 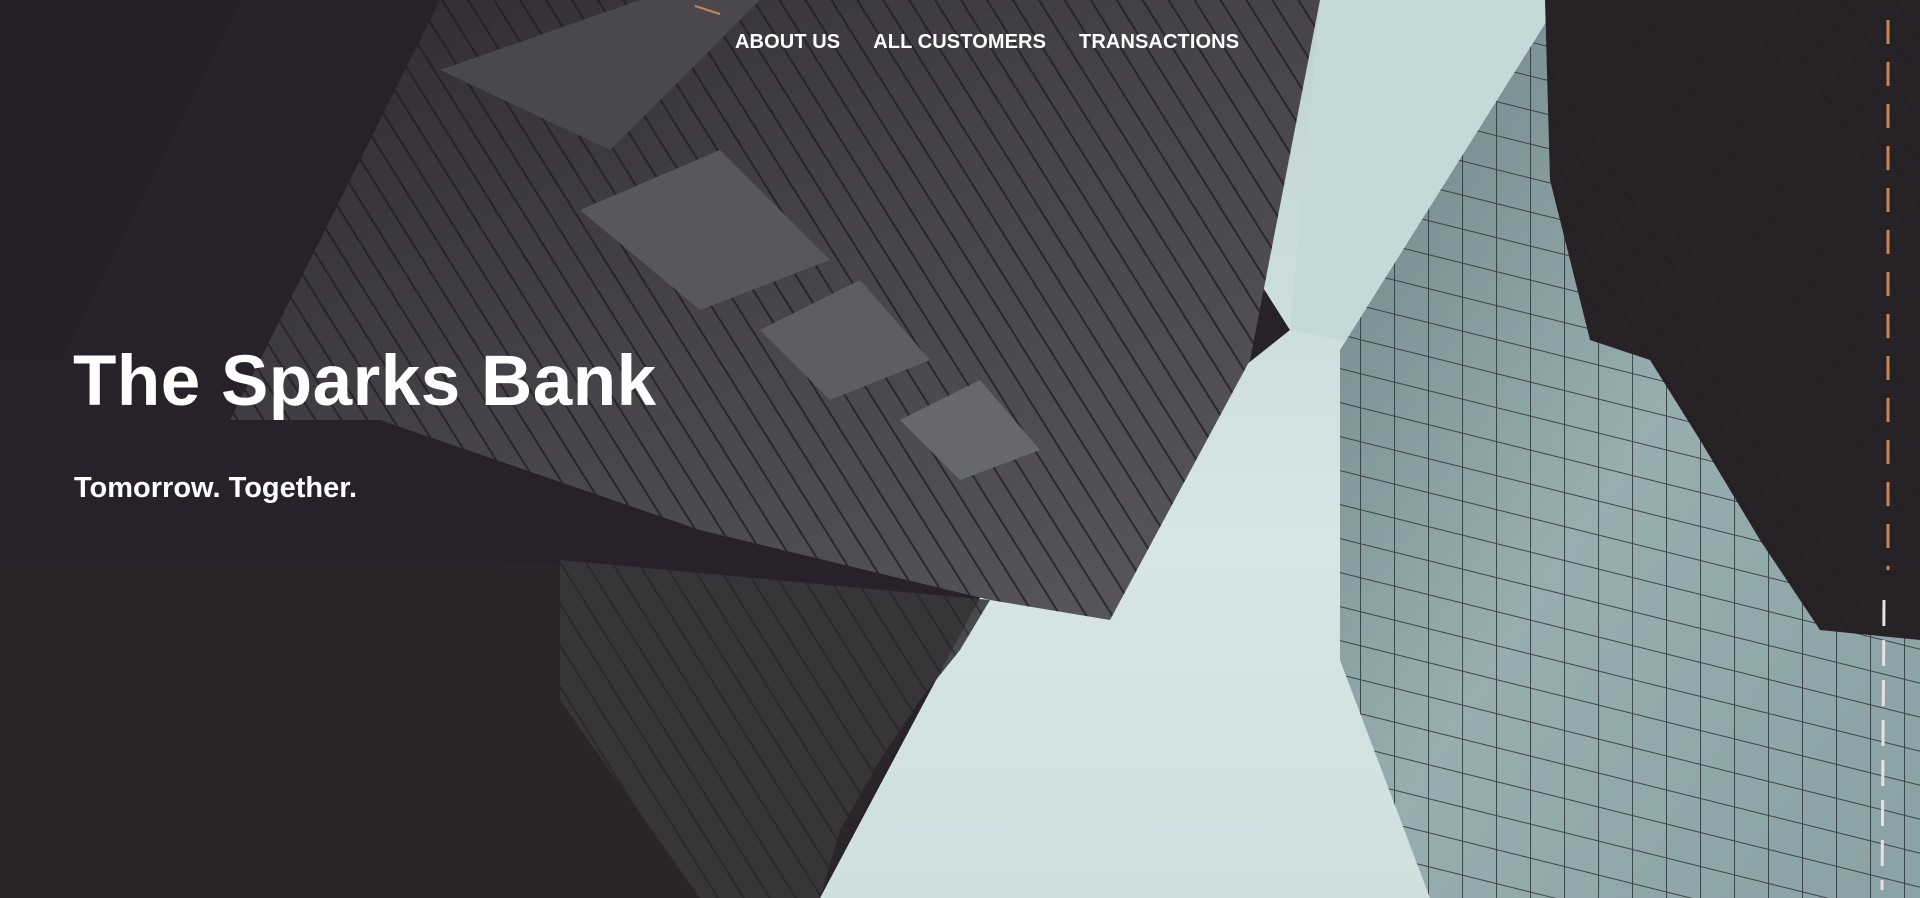 I want to click on nav-all-customers-link: ALL CUSTOMERS, so click(x=959, y=42).